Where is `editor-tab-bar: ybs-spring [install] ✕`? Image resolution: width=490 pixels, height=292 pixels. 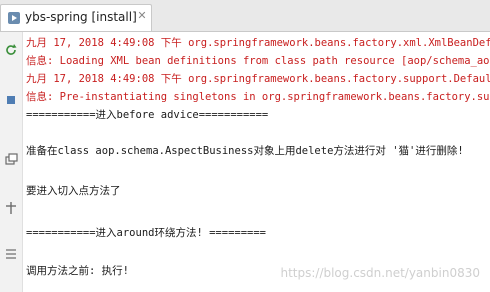 editor-tab-bar: ybs-spring [install] ✕ is located at coordinates (245, 16).